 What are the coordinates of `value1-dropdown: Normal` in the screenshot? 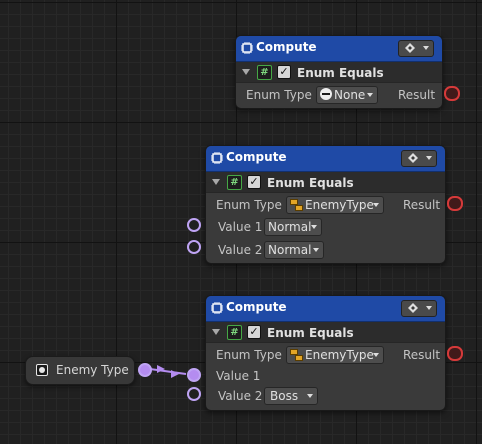 It's located at (293, 227).